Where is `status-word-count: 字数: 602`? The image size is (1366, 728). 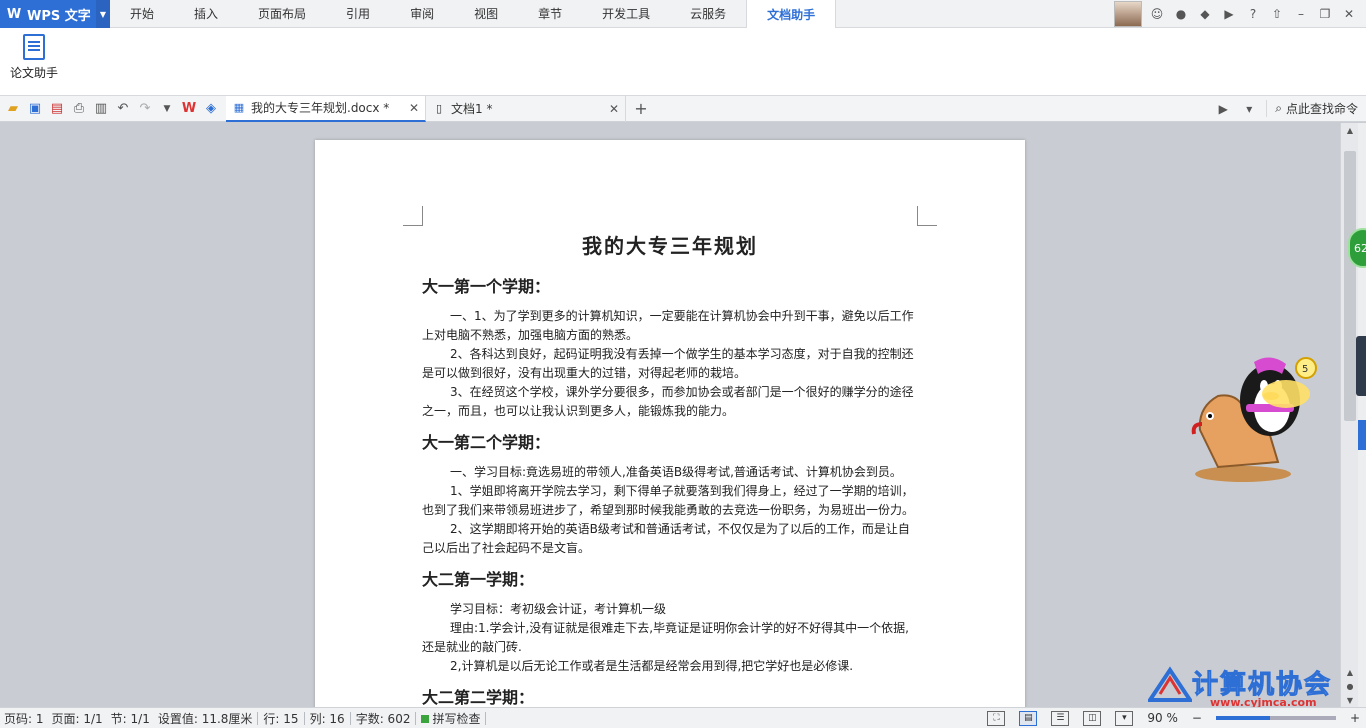 status-word-count: 字数: 602 is located at coordinates (383, 718).